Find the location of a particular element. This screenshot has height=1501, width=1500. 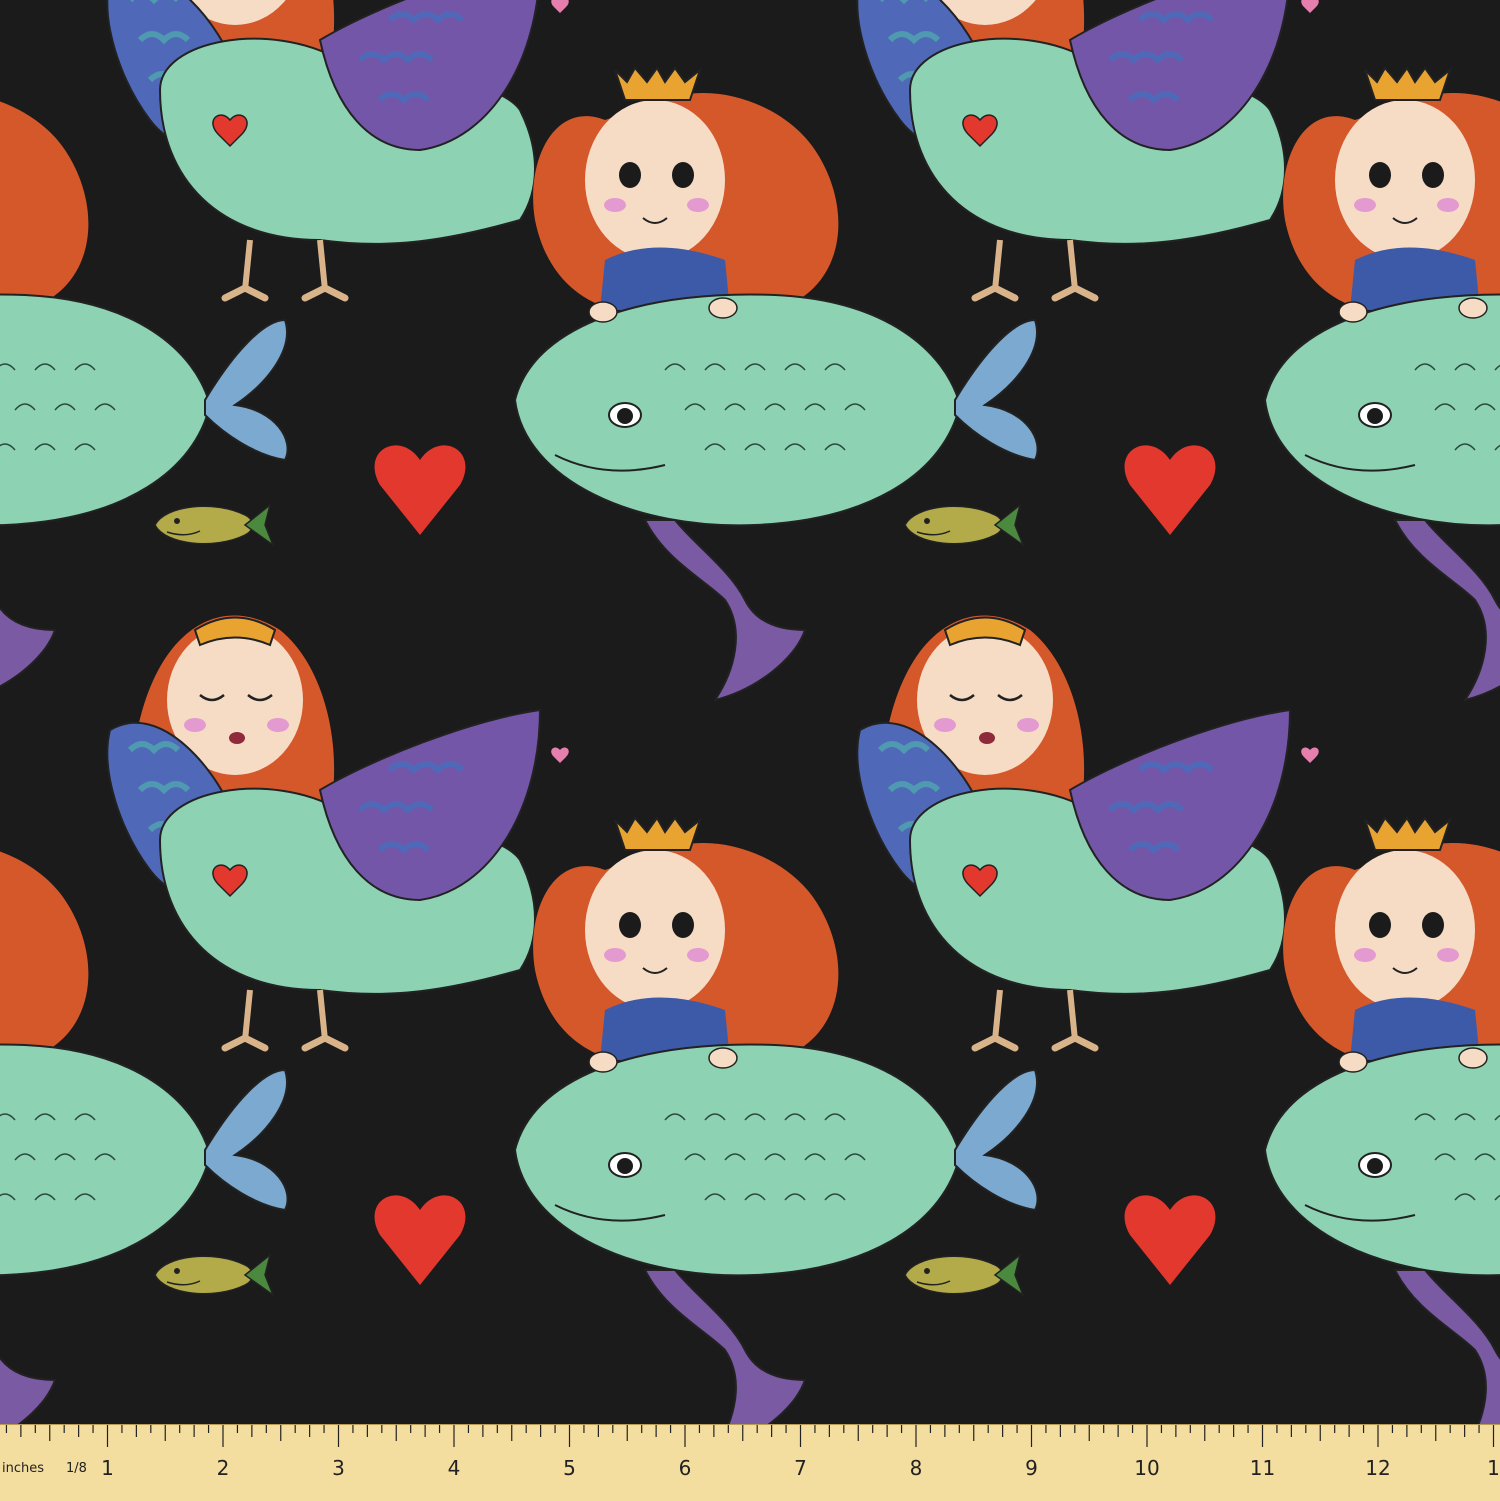

ruler-number: 5 is located at coordinates (569, 1468).